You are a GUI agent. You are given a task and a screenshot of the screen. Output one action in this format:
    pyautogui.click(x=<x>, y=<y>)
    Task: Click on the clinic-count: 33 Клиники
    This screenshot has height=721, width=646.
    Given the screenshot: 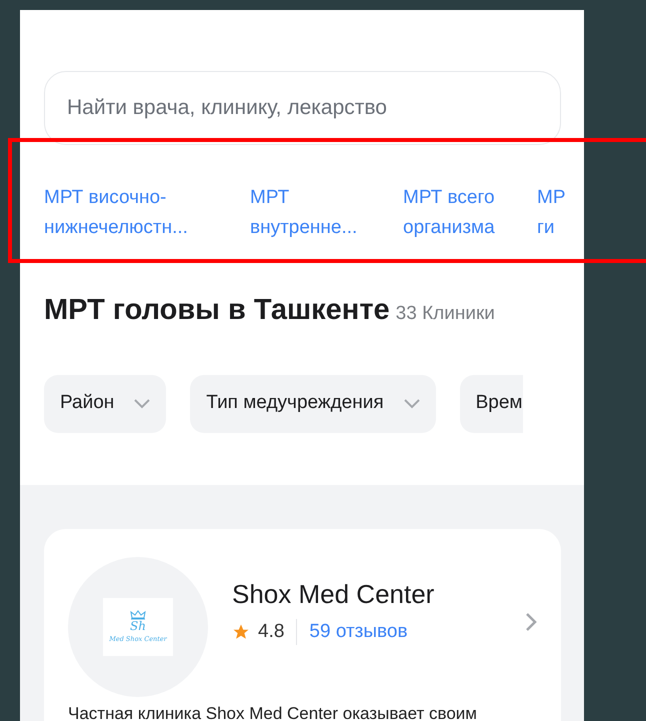 What is the action you would take?
    pyautogui.click(x=445, y=314)
    